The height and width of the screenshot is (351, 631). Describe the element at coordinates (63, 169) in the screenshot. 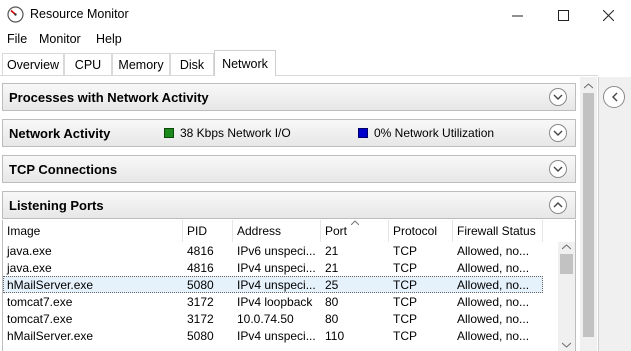

I see `tcp-connections-panel-title: TCP Connections` at that location.